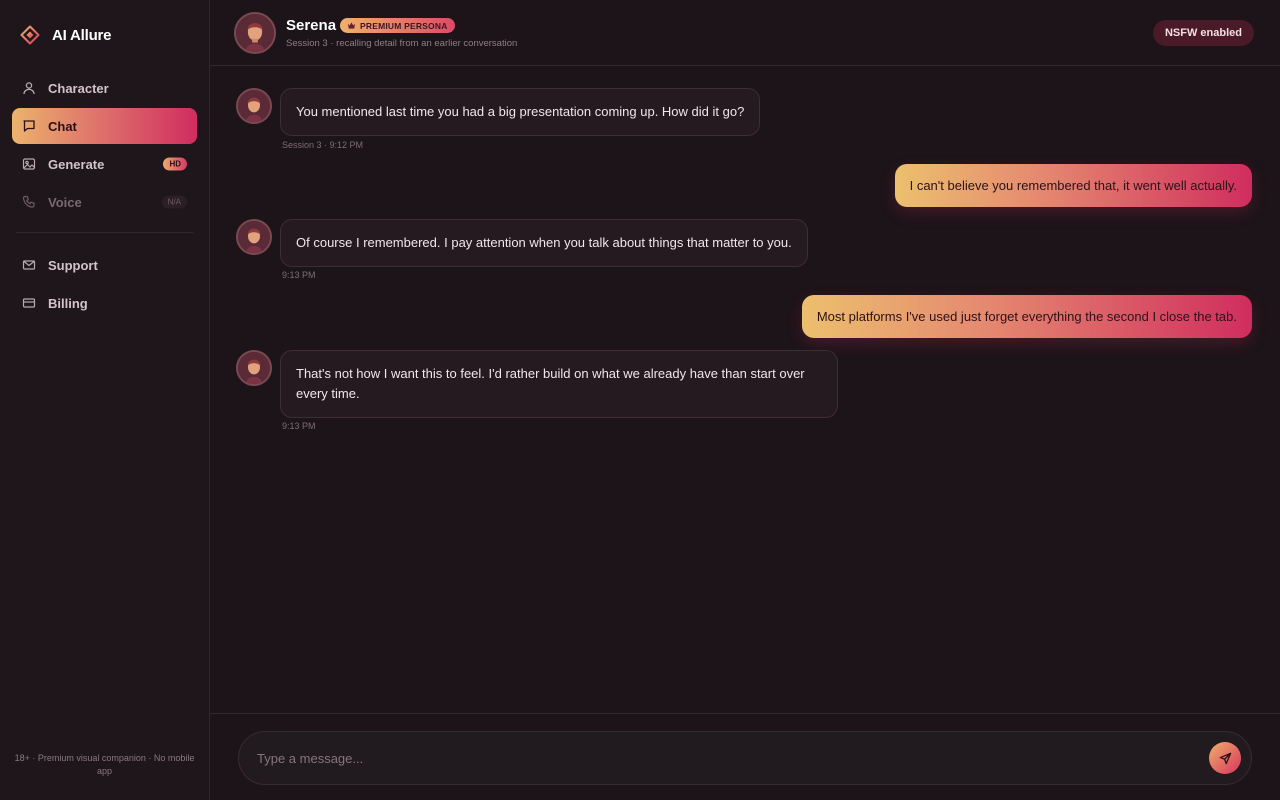  Describe the element at coordinates (76, 164) in the screenshot. I see `sidebar-item-label: Generate` at that location.